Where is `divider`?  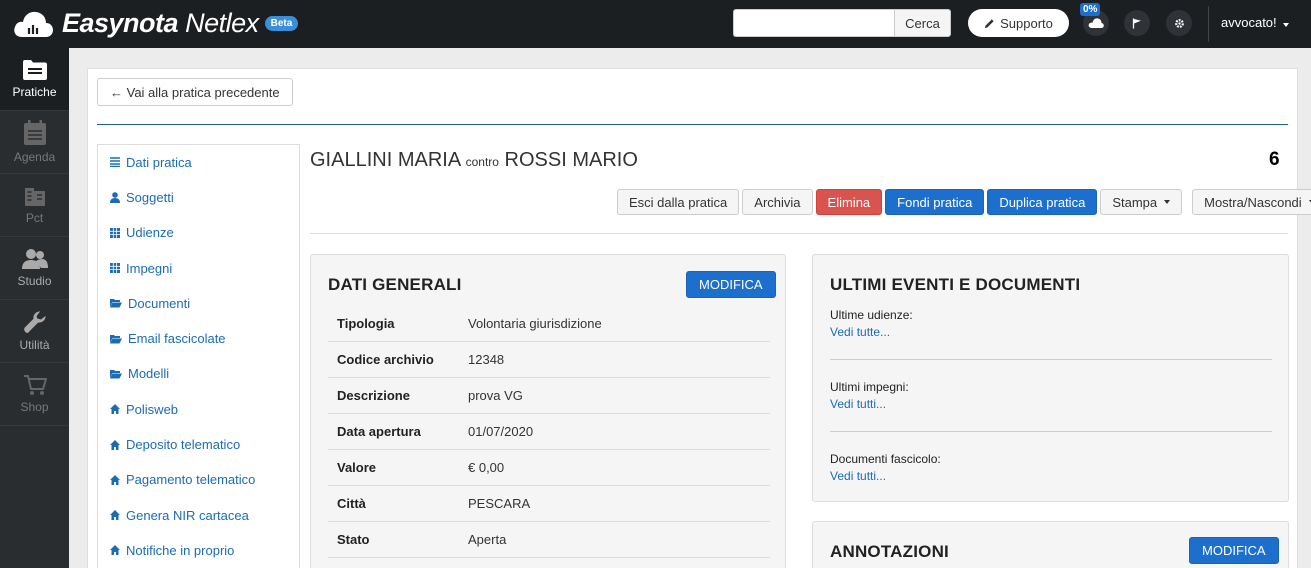 divider is located at coordinates (1051, 359).